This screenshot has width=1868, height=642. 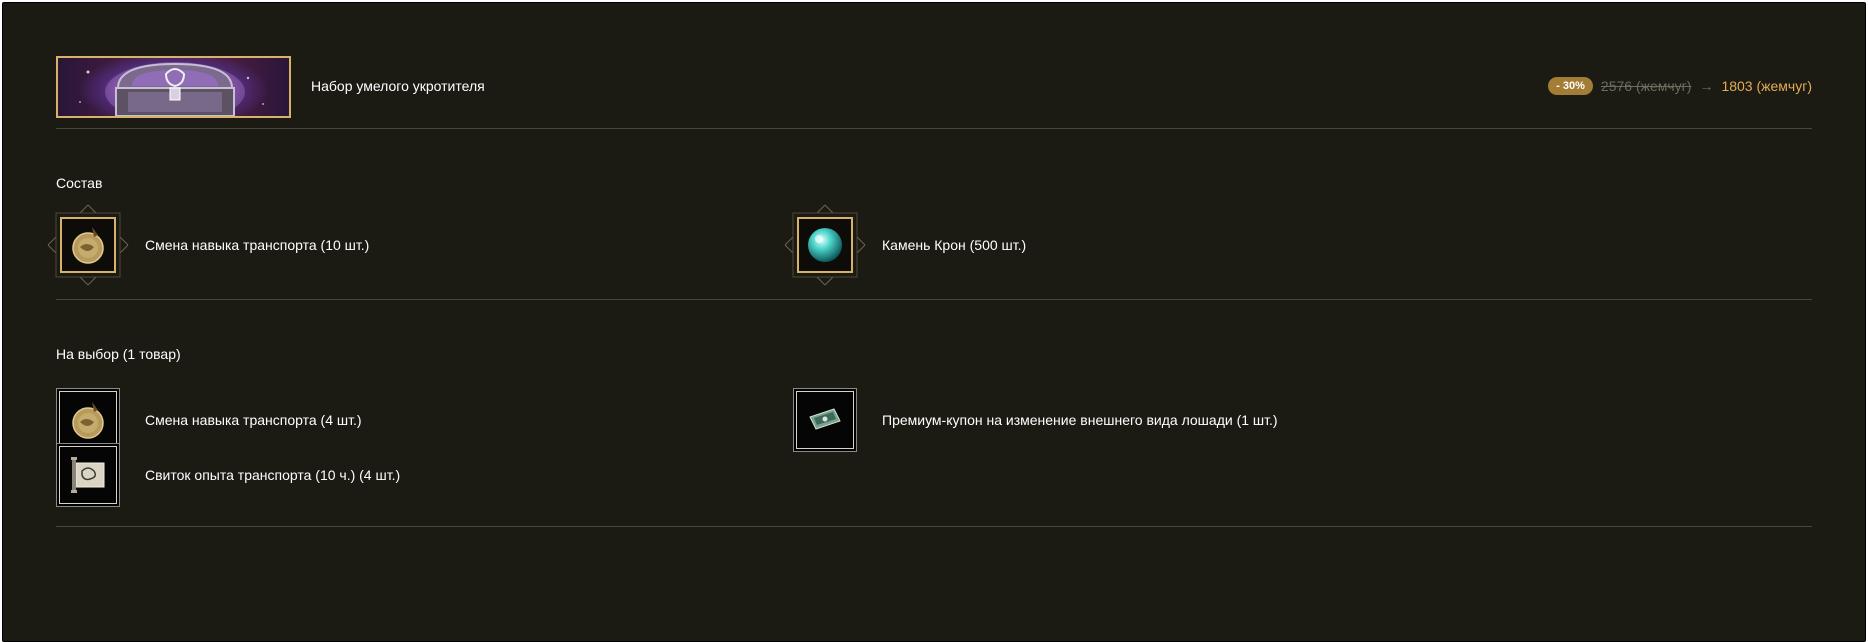 What do you see at coordinates (398, 86) in the screenshot?
I see `set-title: Набор умелого укротителя` at bounding box center [398, 86].